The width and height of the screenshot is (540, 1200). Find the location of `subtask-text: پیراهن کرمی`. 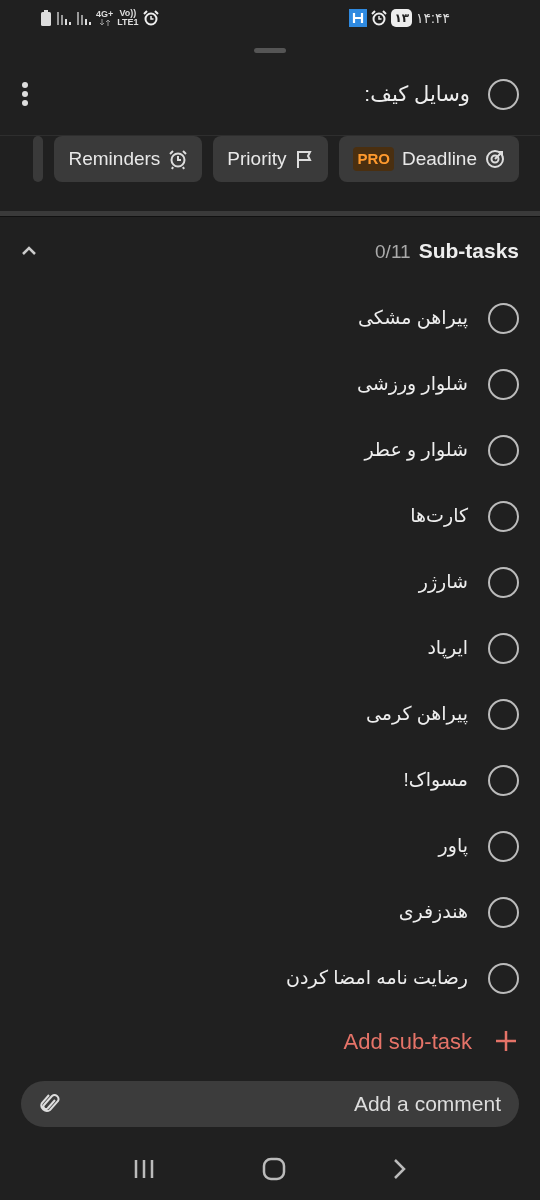

subtask-text: پیراهن کرمی is located at coordinates (416, 714).